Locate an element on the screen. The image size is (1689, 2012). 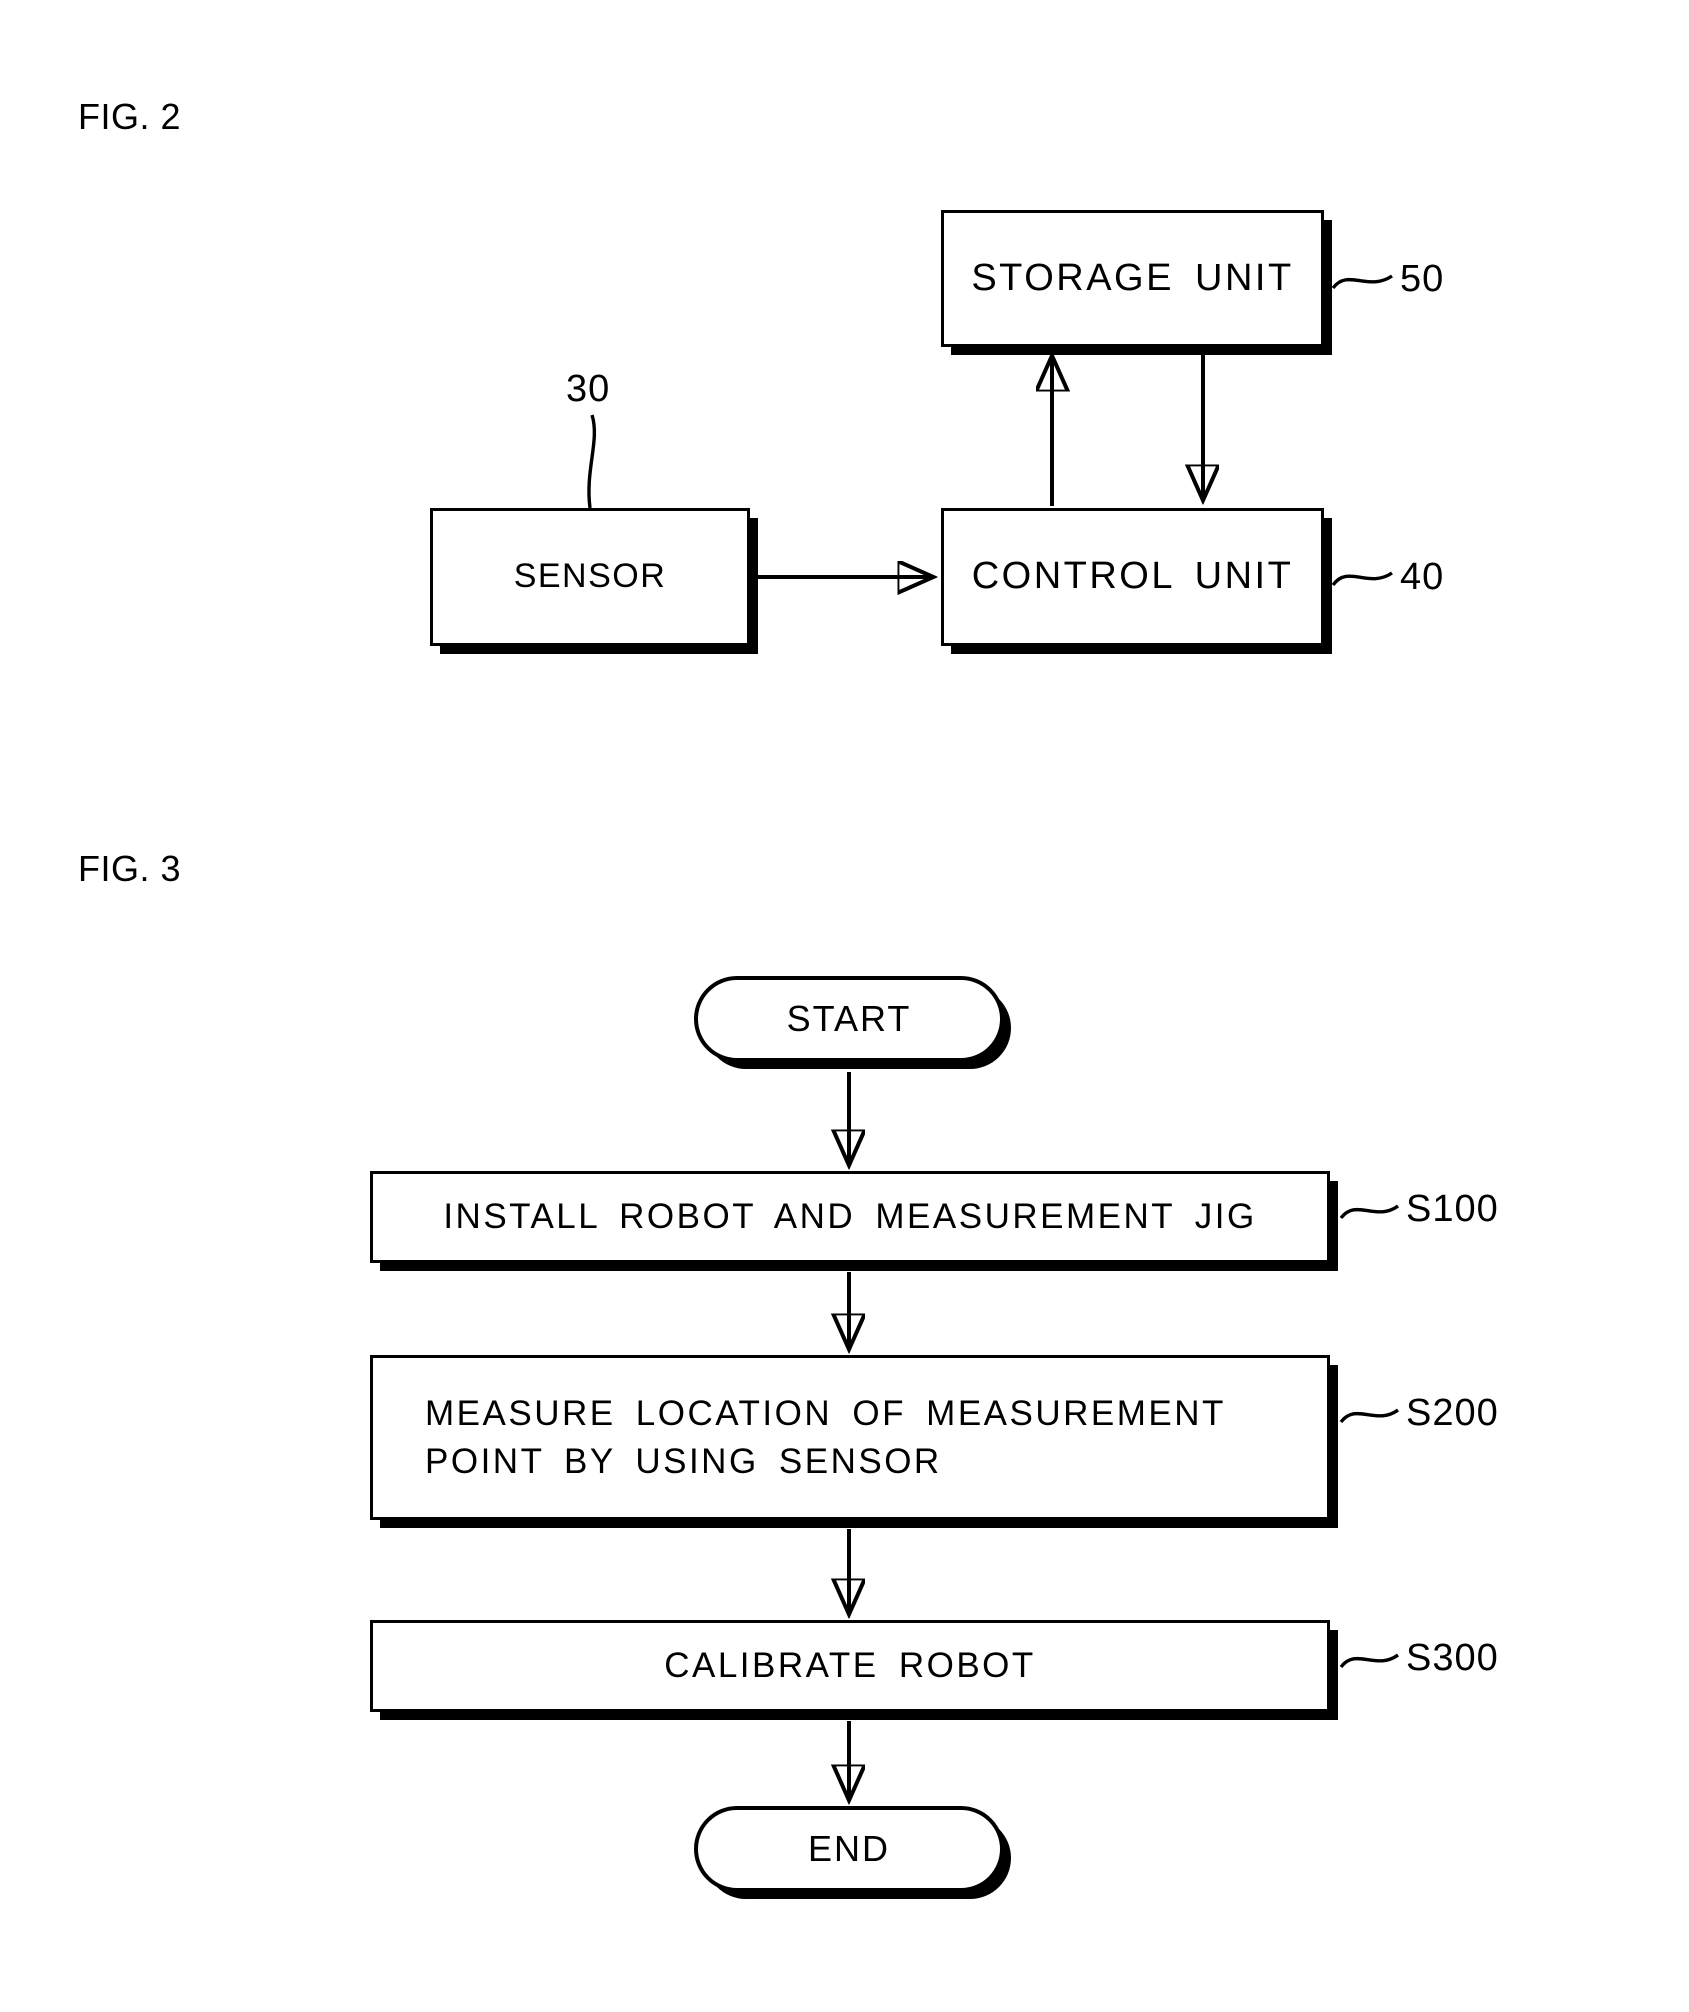
block-control-unit: CONTROL UNIT is located at coordinates (1132, 577).